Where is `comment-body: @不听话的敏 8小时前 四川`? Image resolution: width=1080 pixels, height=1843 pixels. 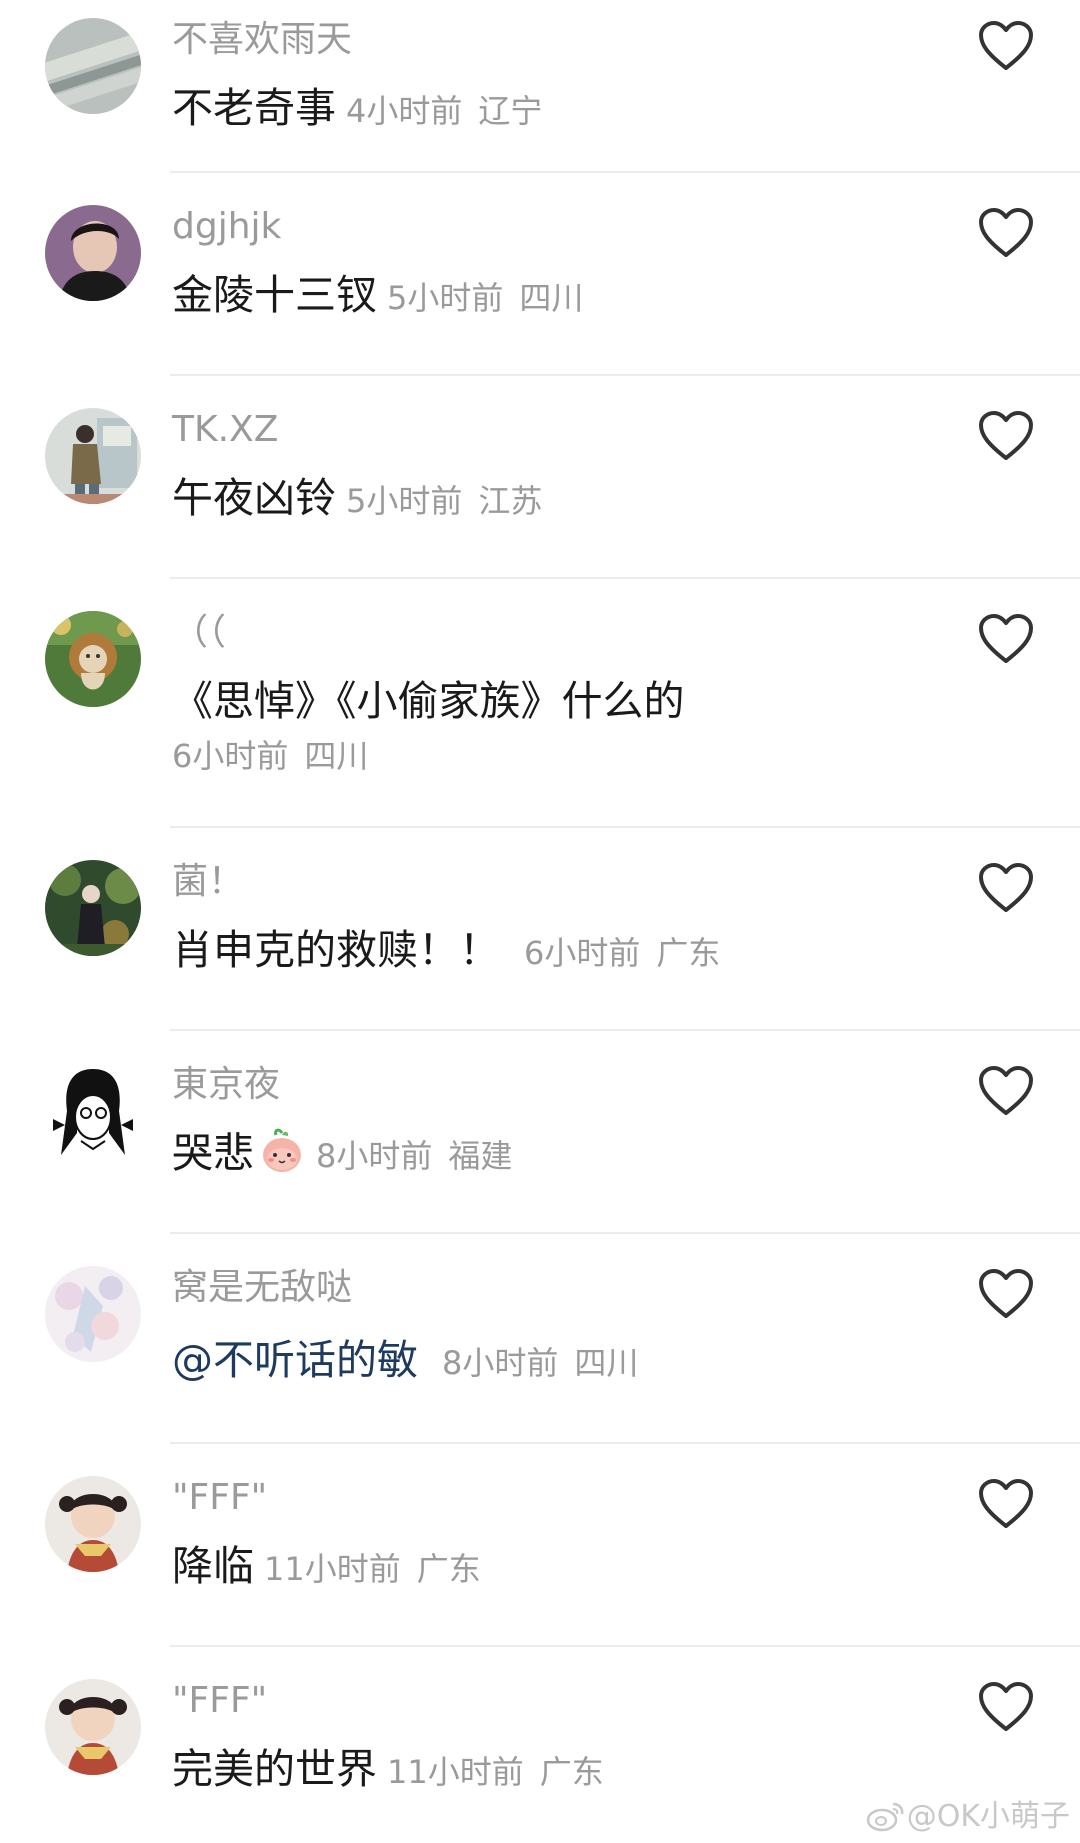 comment-body: @不听话的敏 8小时前 四川 is located at coordinates (405, 1364).